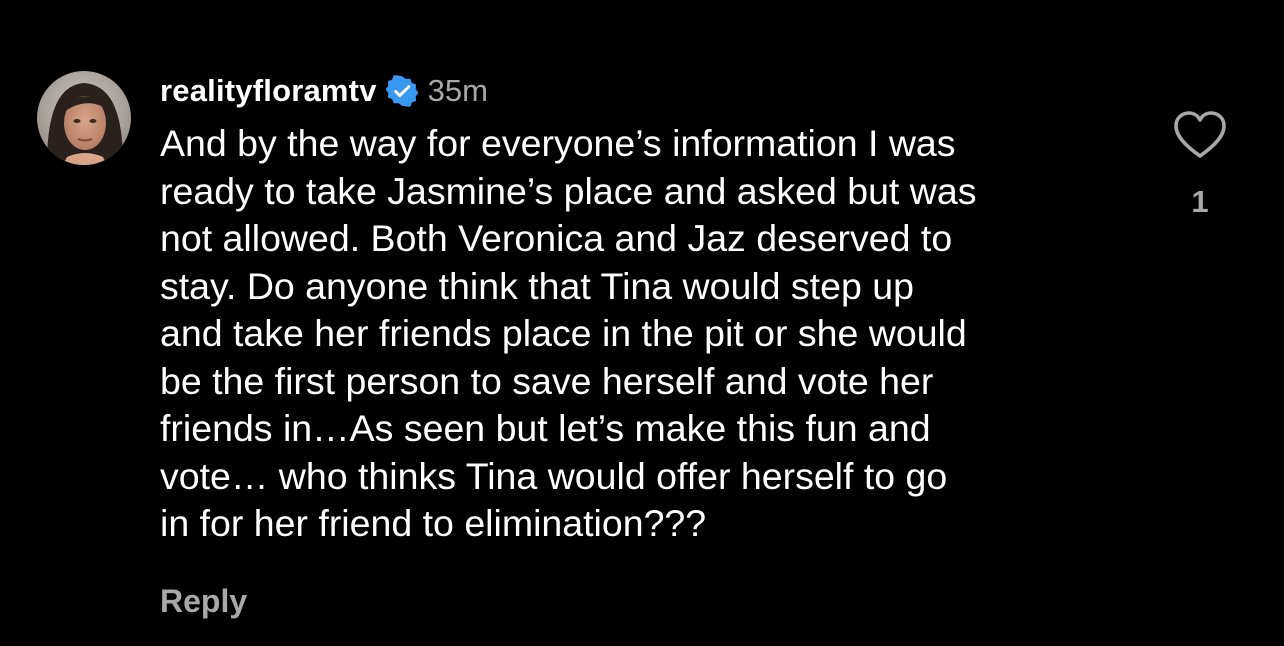 The width and height of the screenshot is (1284, 646). What do you see at coordinates (457, 90) in the screenshot?
I see `timestamp: 35m` at bounding box center [457, 90].